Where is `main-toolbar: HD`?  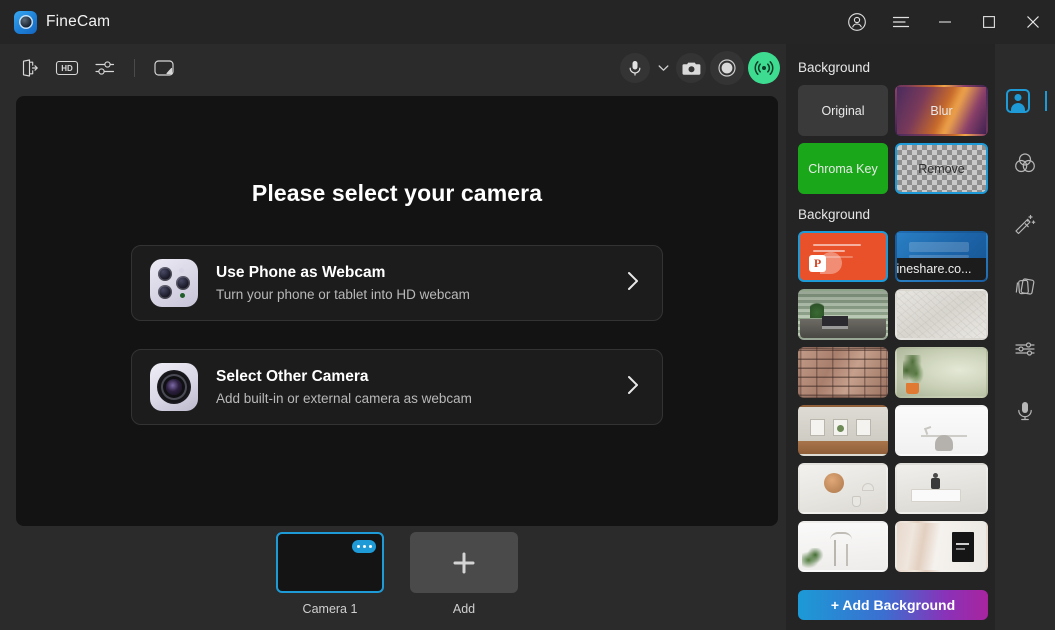 main-toolbar: HD is located at coordinates (393, 68).